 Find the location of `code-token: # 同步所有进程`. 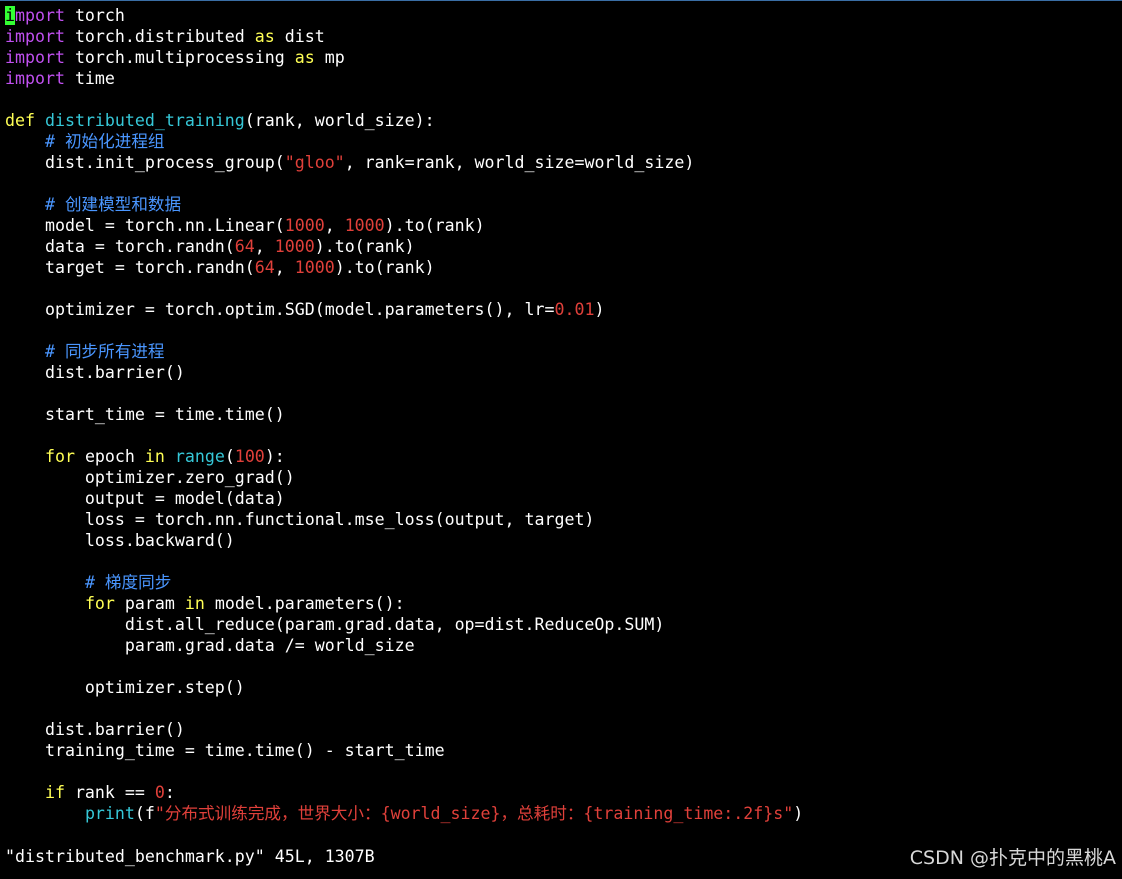

code-token: # 同步所有进程 is located at coordinates (104, 351).